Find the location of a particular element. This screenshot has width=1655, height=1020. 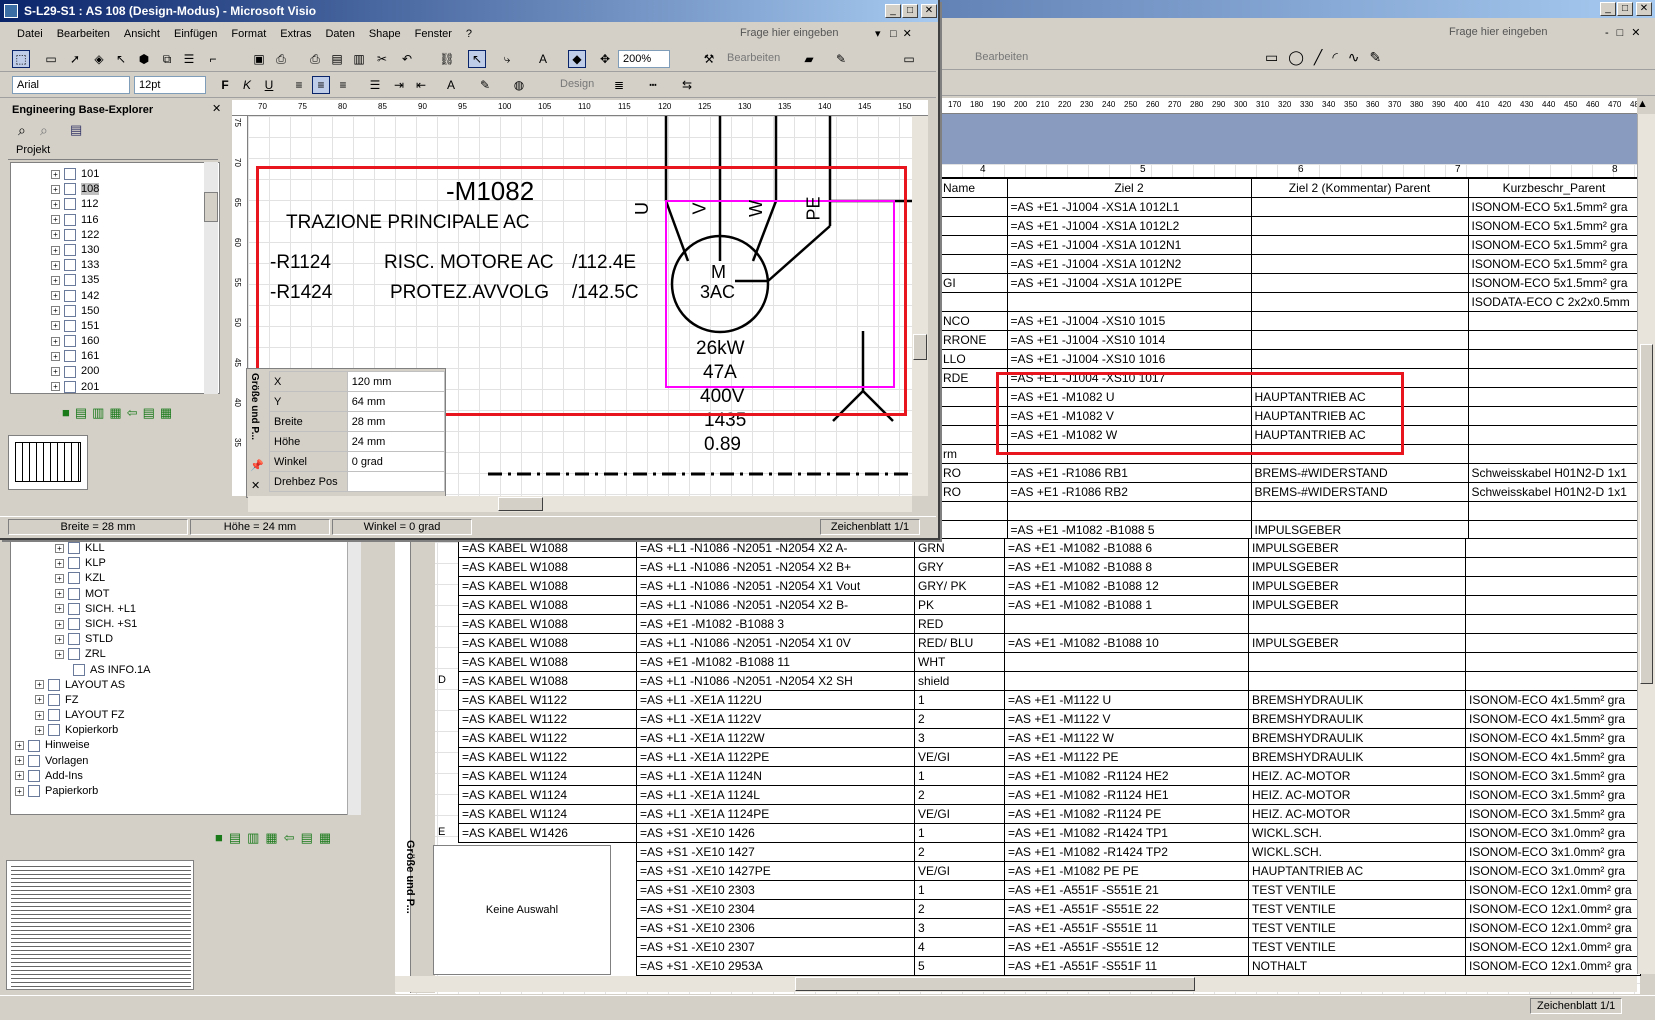

select-tool-icon: ⬚ is located at coordinates (21, 59).